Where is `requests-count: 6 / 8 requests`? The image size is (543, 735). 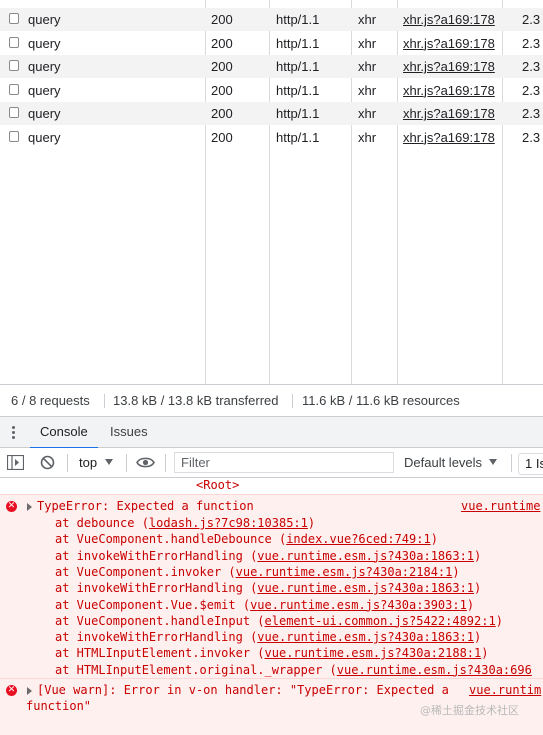 requests-count: 6 / 8 requests is located at coordinates (50, 400).